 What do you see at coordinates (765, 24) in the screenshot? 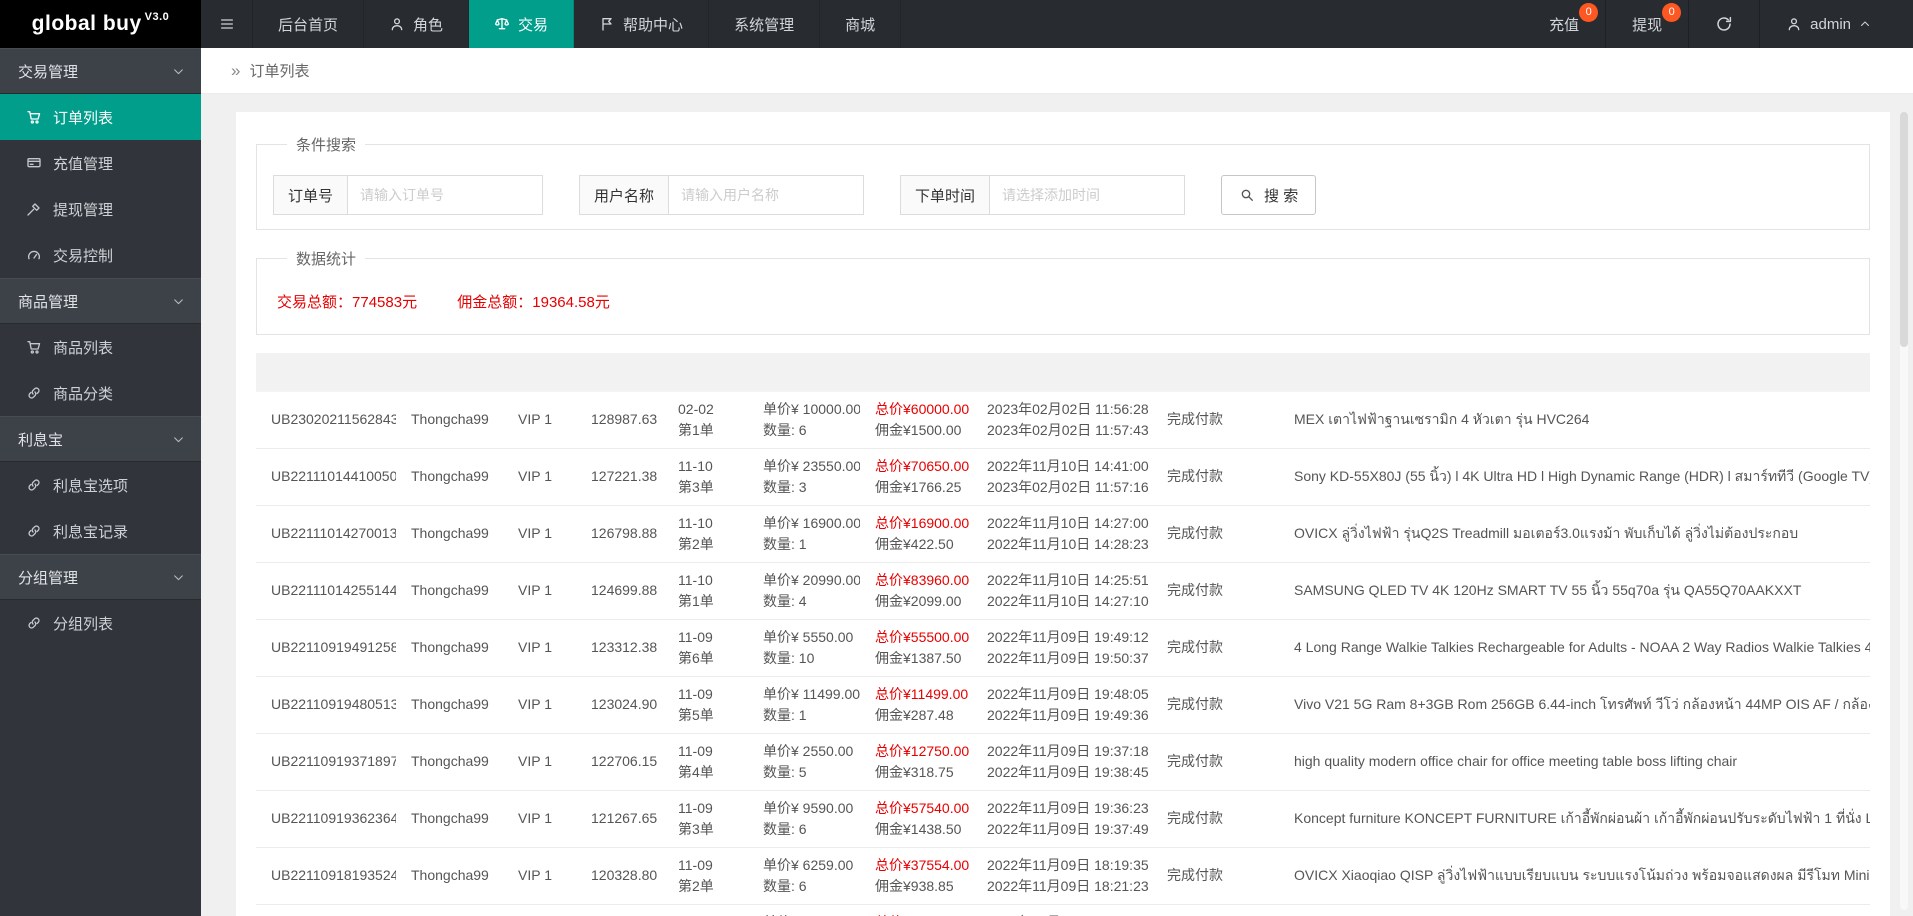
I see `nav-item: 系统管理` at bounding box center [765, 24].